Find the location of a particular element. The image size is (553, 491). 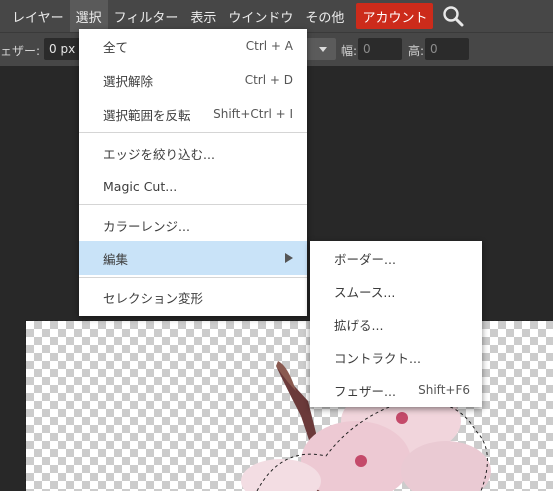

chevron-right-icon is located at coordinates (289, 258).